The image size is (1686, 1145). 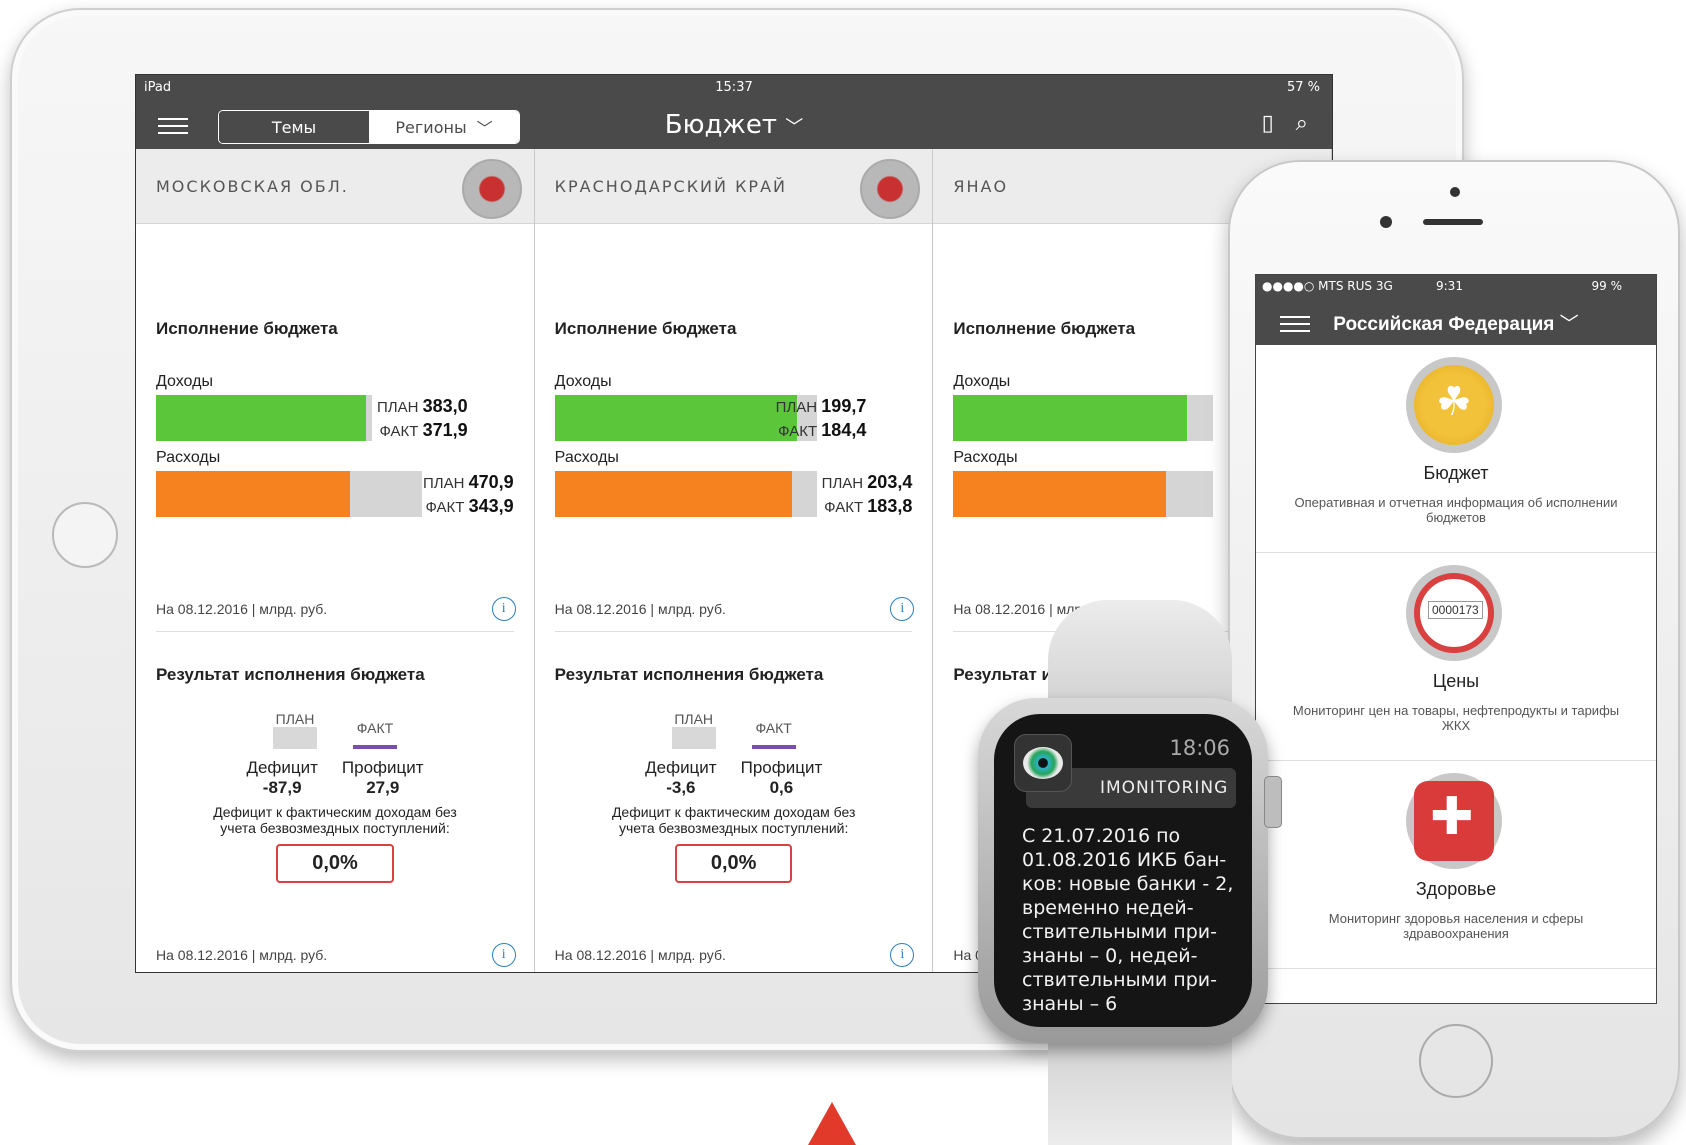 I want to click on income-plan: 383,0, so click(x=445, y=406).